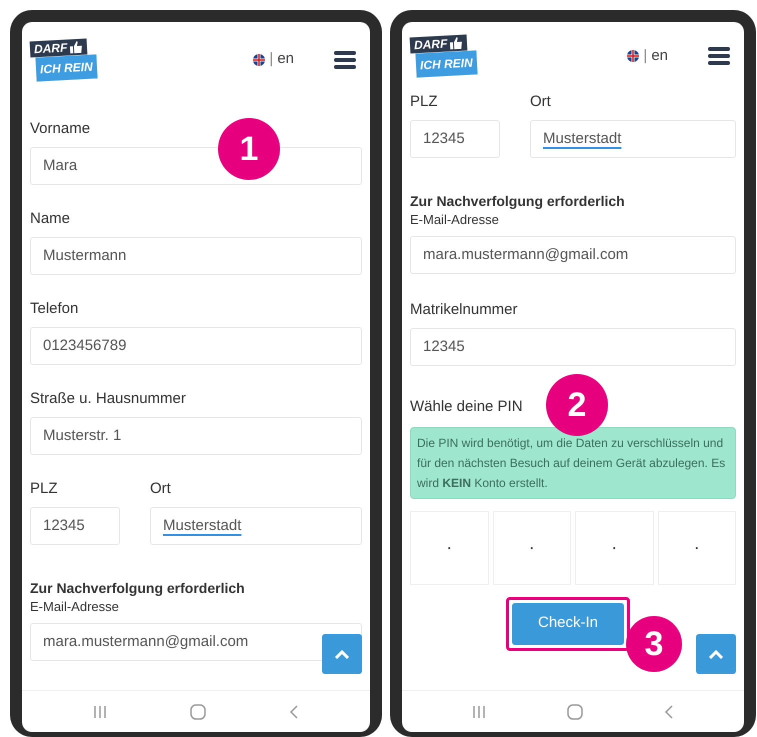 Image resolution: width=757 pixels, height=737 pixels. Describe the element at coordinates (196, 256) in the screenshot. I see `input-field: Mustermann` at that location.